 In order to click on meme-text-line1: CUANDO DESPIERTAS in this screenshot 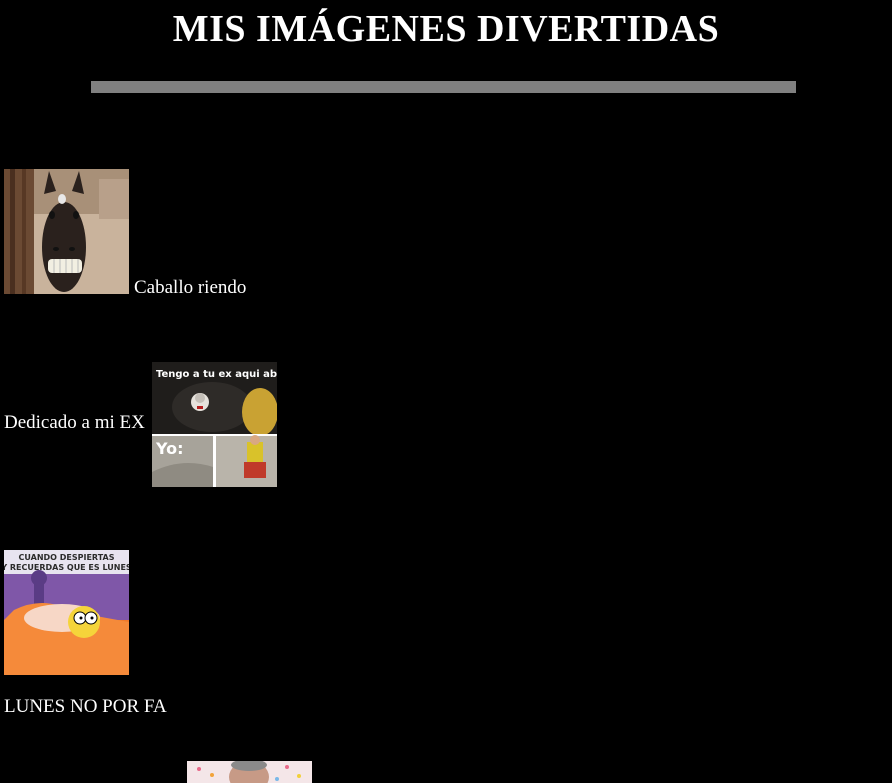, I will do `click(67, 557)`.